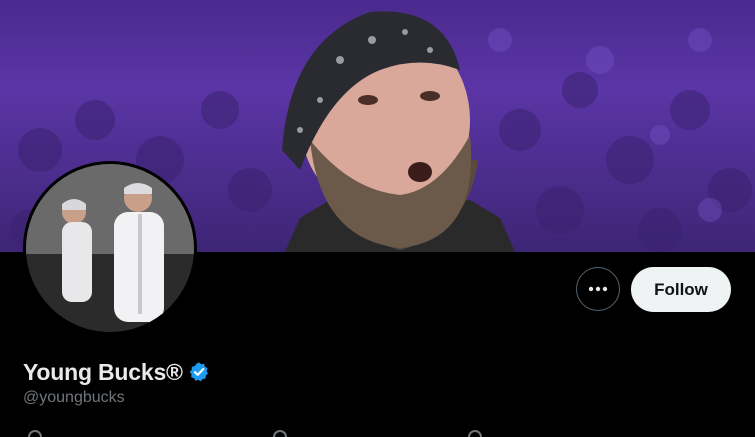 Image resolution: width=755 pixels, height=437 pixels. I want to click on profile-avatar, so click(110, 248).